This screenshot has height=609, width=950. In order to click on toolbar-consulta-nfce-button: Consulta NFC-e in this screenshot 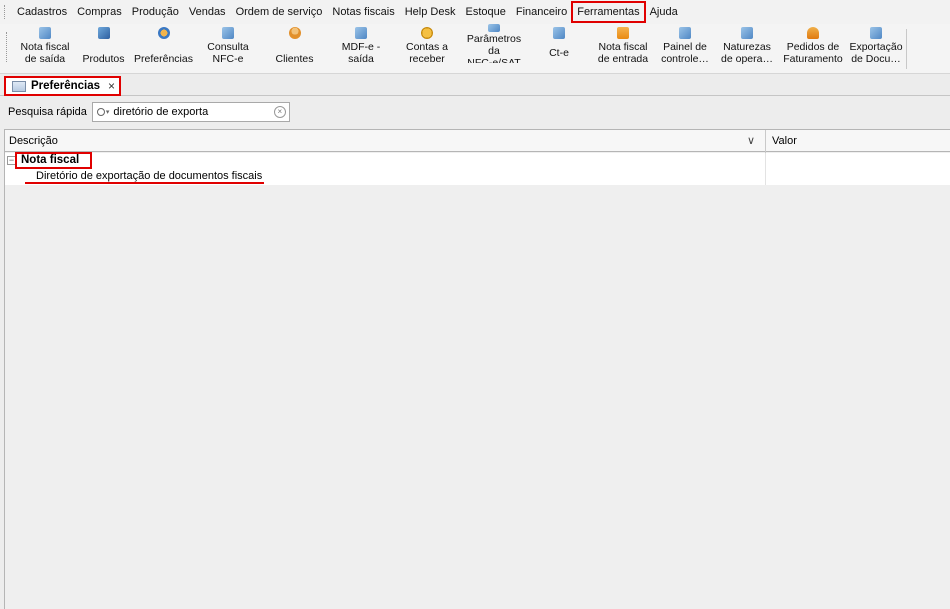, I will do `click(228, 48)`.